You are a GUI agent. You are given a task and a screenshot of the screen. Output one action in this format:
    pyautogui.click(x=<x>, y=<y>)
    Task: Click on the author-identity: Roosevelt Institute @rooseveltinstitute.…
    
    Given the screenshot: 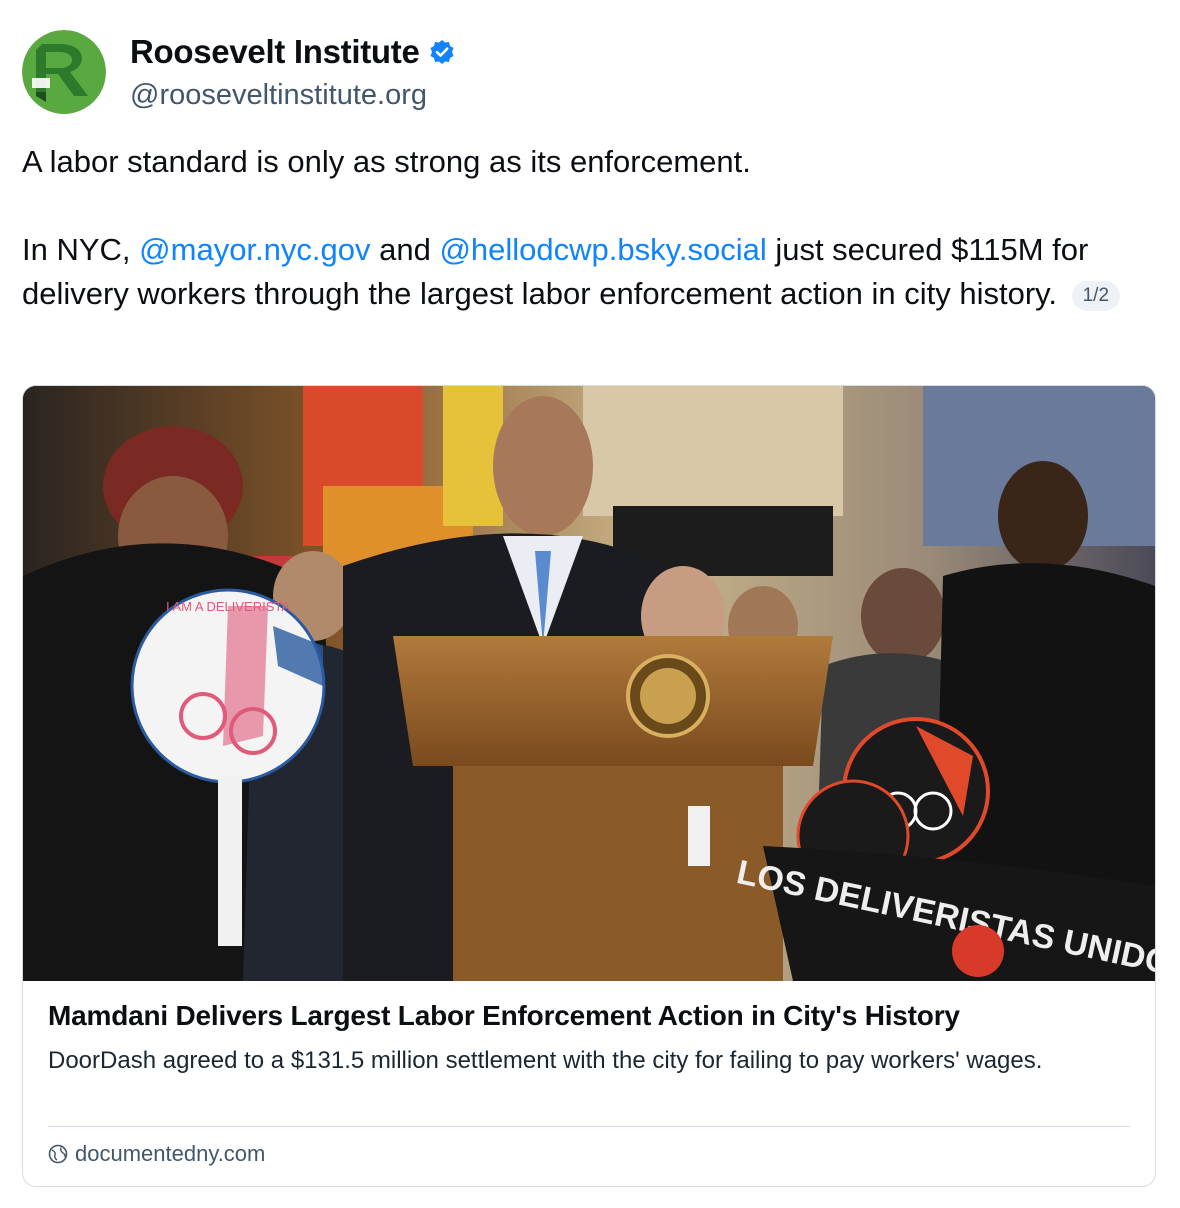 What is the action you would take?
    pyautogui.click(x=292, y=72)
    